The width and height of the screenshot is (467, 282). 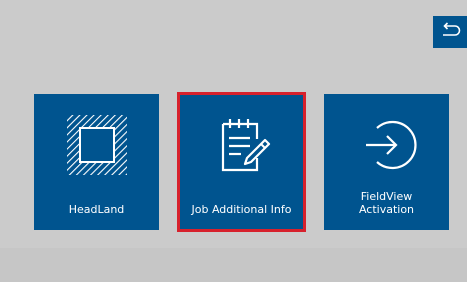 What do you see at coordinates (96, 209) in the screenshot?
I see `tile-headland-label: HeadLand` at bounding box center [96, 209].